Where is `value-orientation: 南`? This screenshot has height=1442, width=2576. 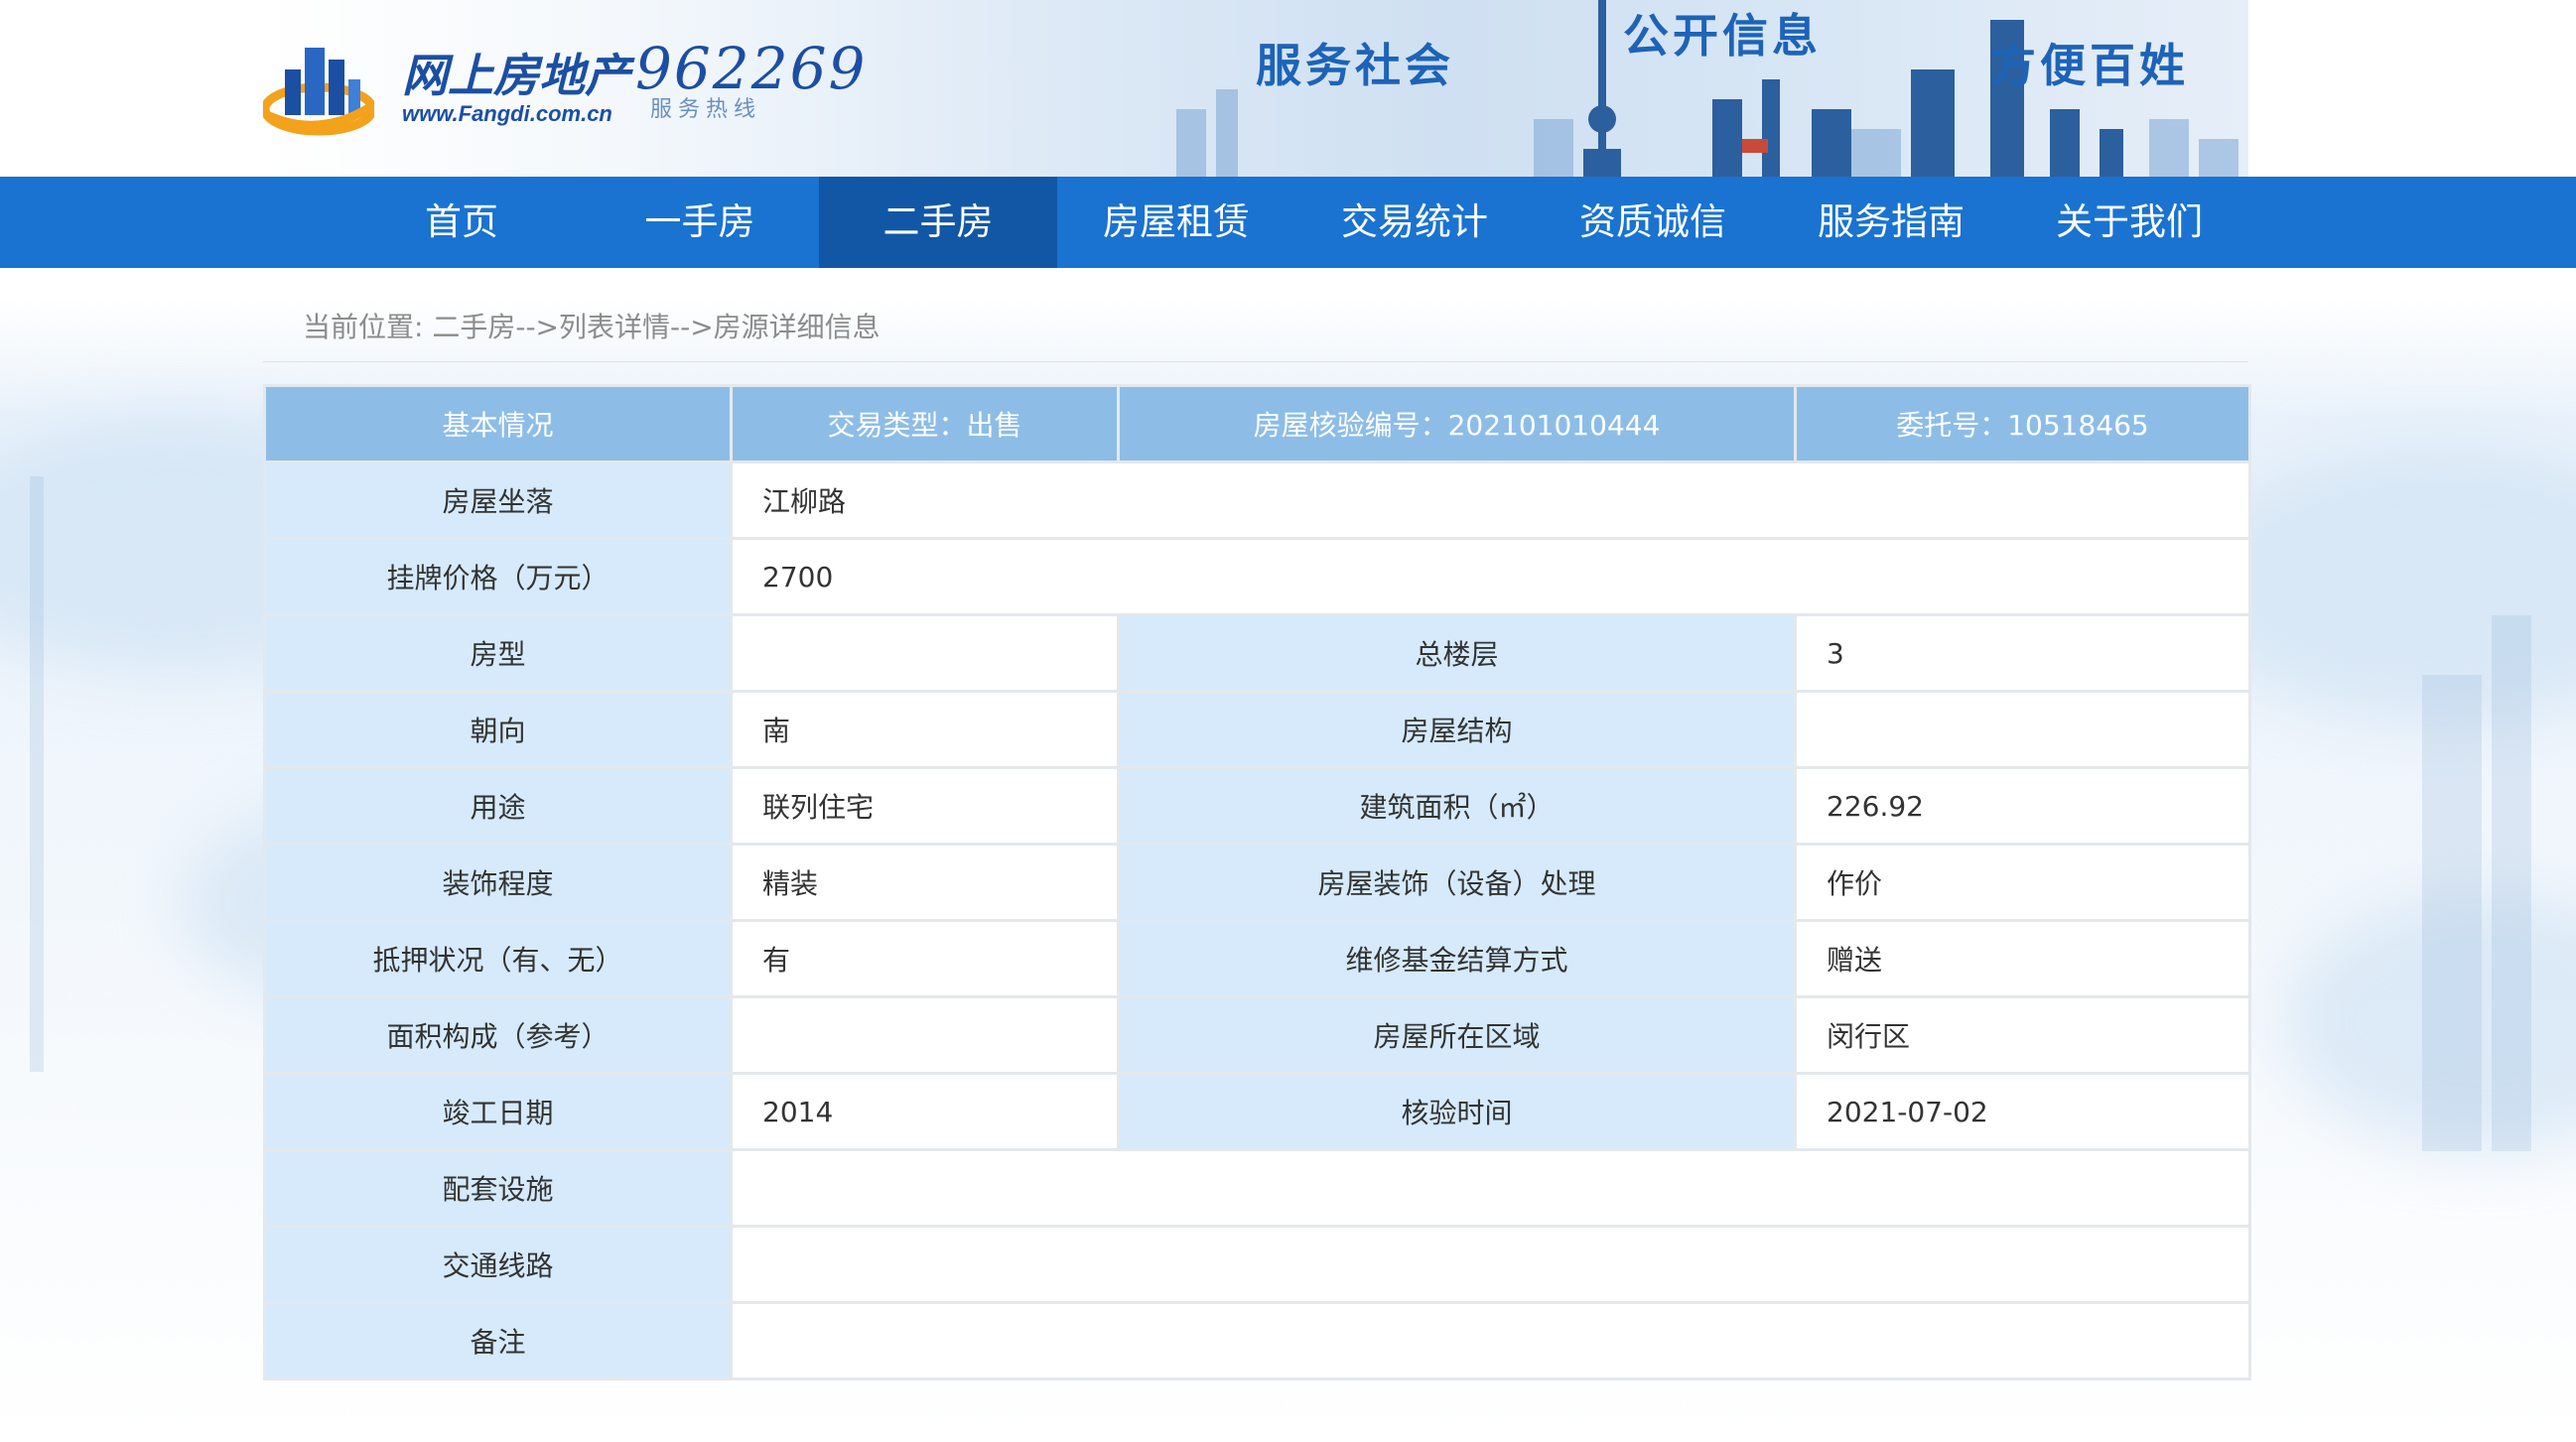 value-orientation: 南 is located at coordinates (925, 730).